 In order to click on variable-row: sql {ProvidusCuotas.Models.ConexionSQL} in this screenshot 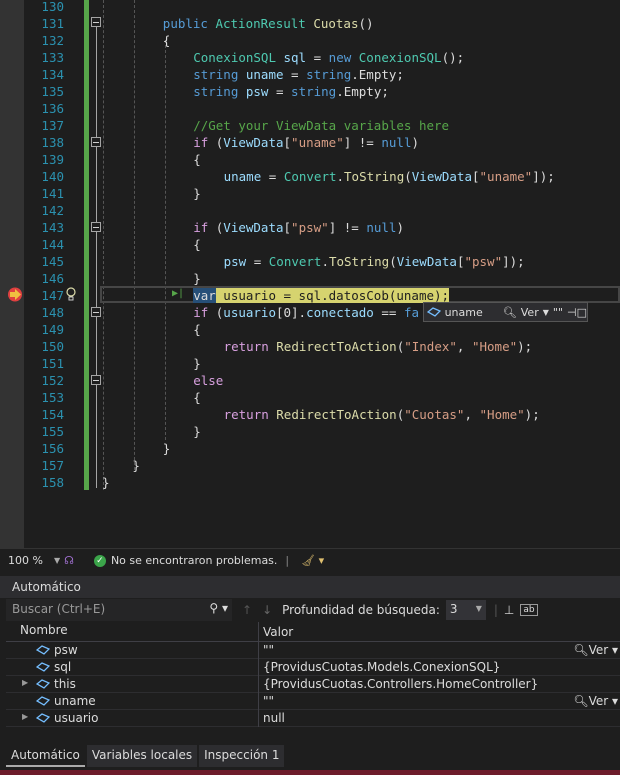, I will do `click(313, 667)`.